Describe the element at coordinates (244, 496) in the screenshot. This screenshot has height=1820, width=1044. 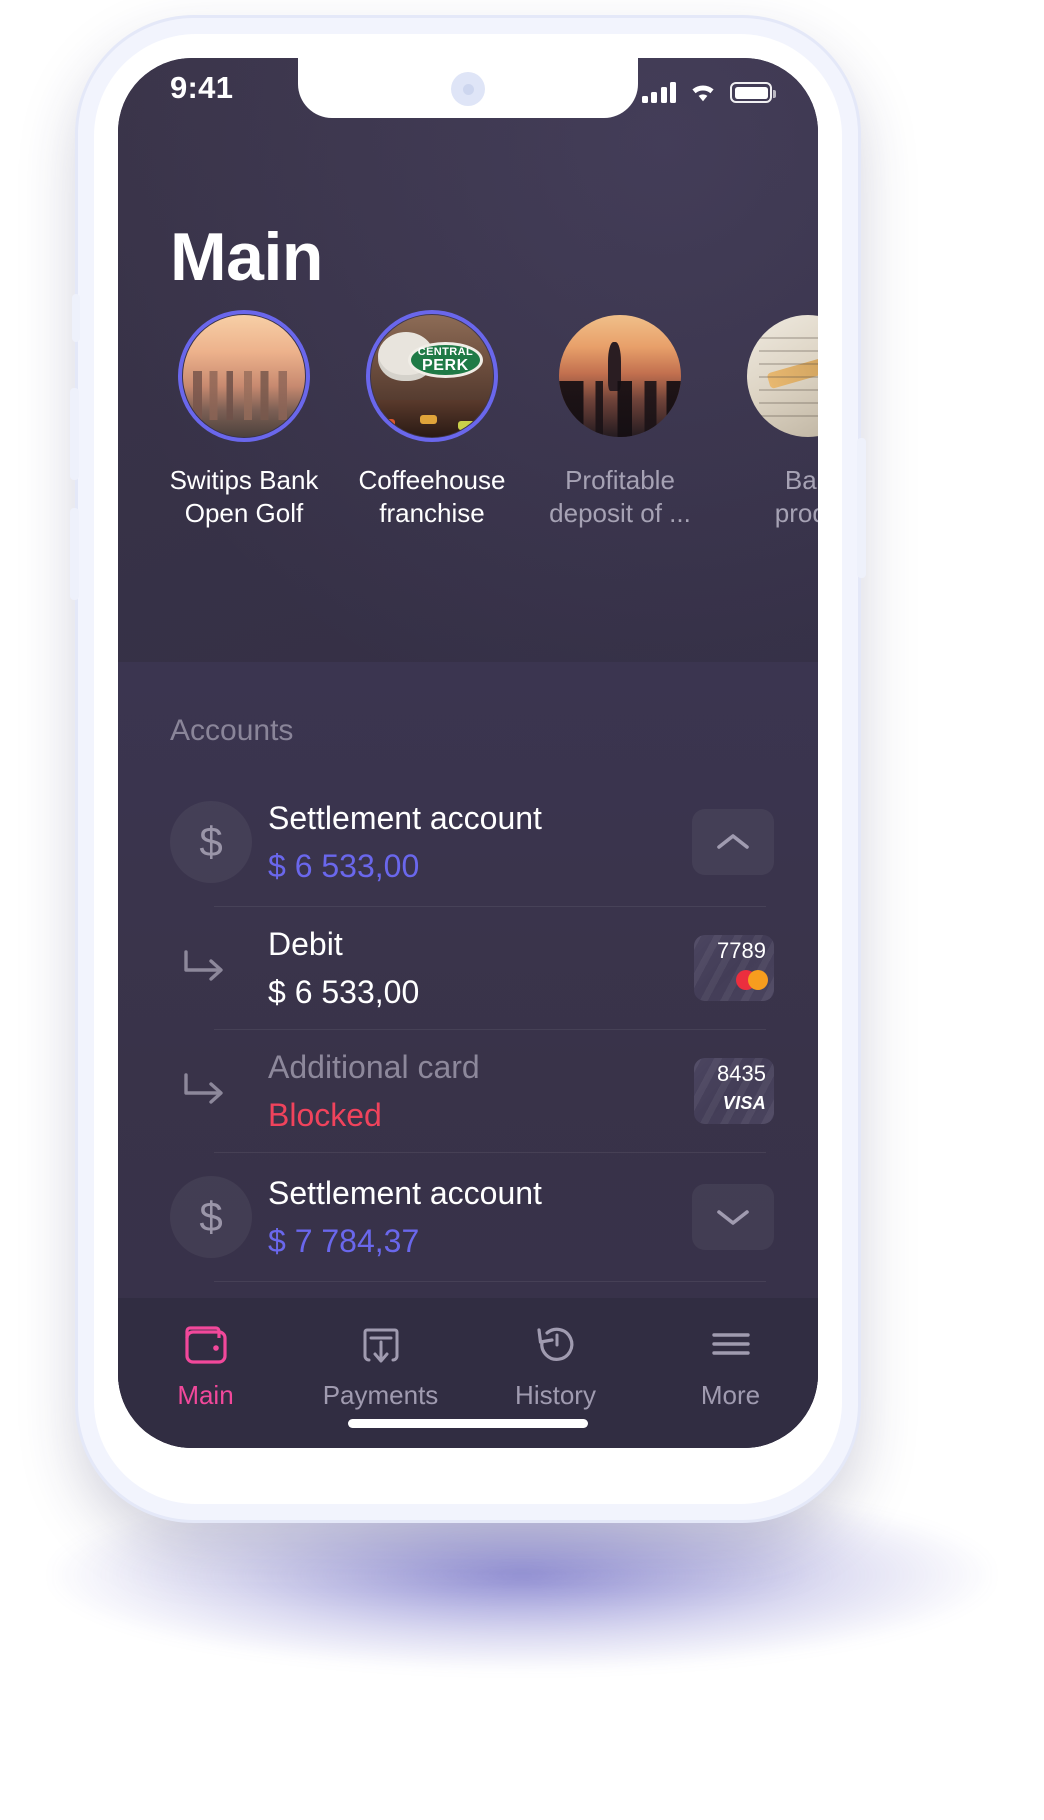
I see `story-label: Switips Bank Open Golf` at that location.